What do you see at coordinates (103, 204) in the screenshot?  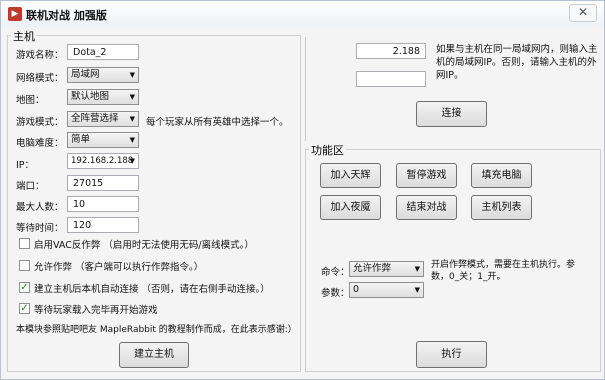 I see `max-players-input: 10` at bounding box center [103, 204].